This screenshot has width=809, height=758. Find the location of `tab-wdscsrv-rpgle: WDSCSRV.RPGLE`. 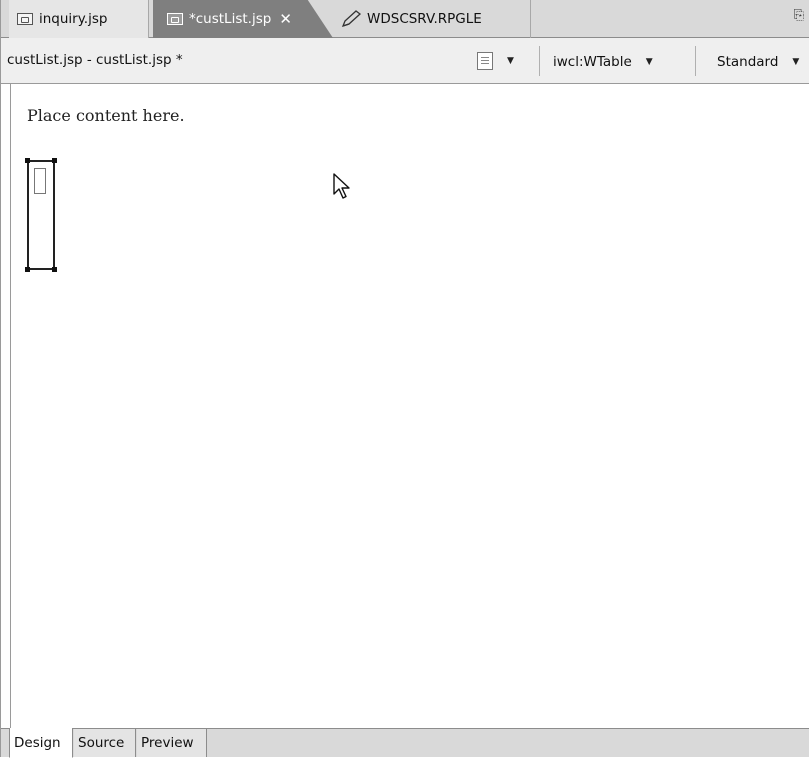

tab-wdscsrv-rpgle: WDSCSRV.RPGLE is located at coordinates (436, 19).